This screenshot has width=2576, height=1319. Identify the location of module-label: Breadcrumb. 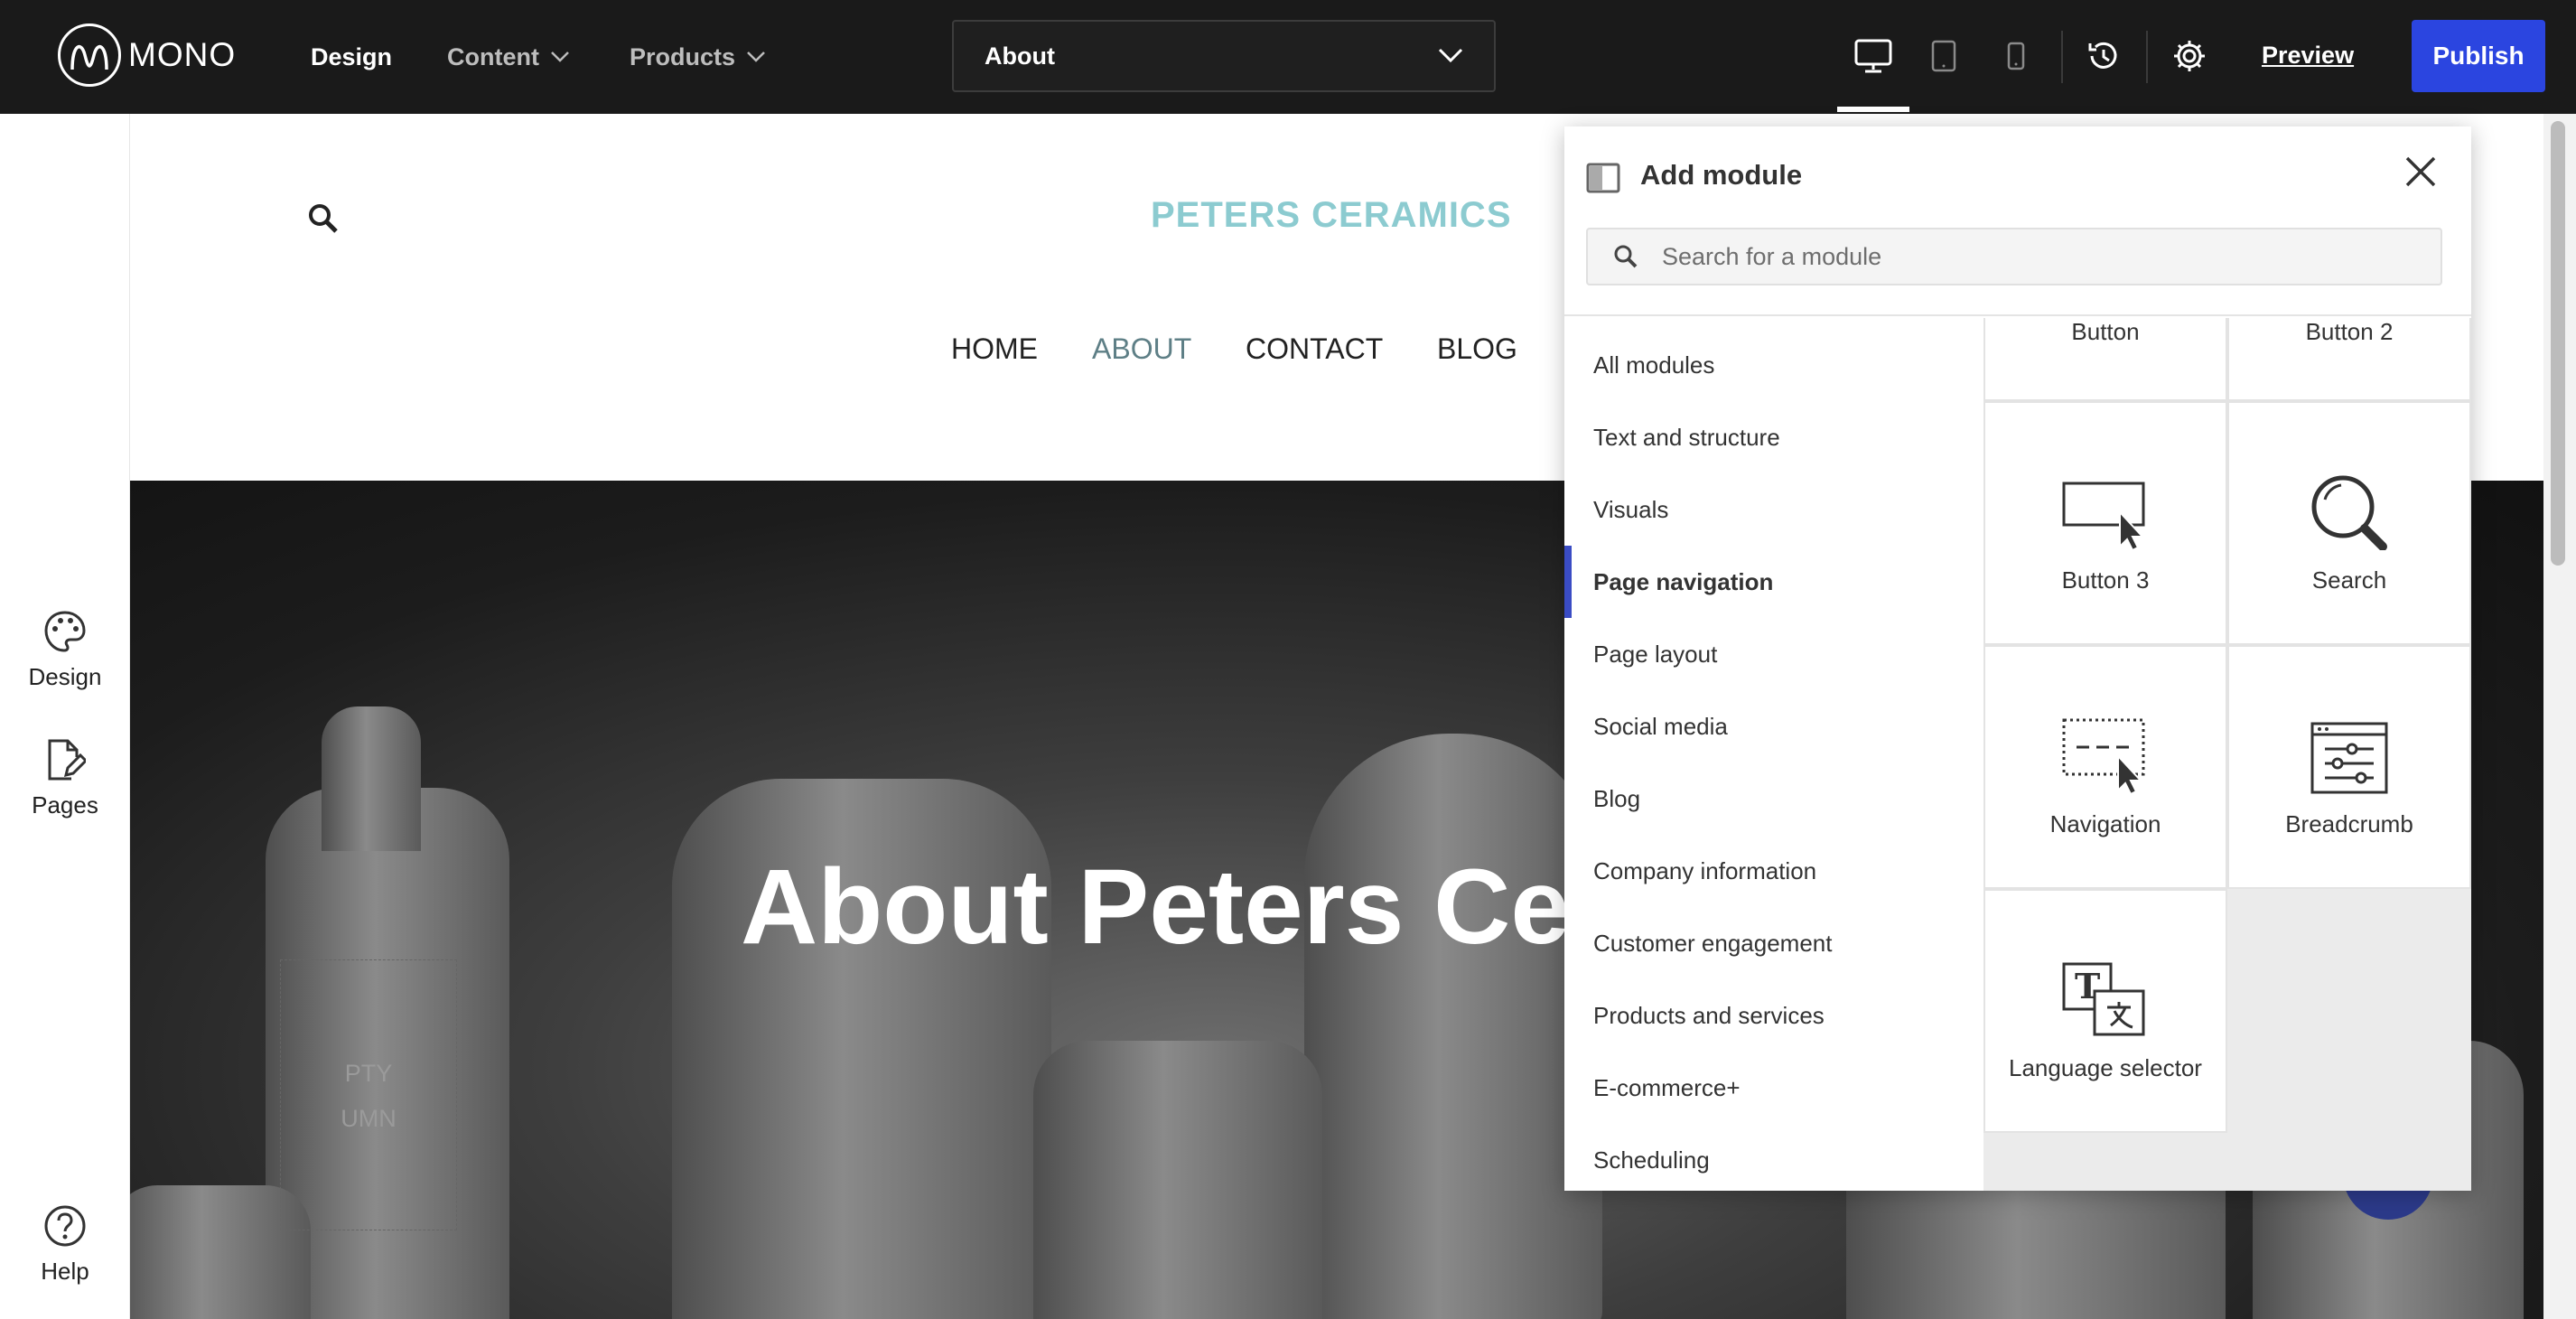
(2349, 823).